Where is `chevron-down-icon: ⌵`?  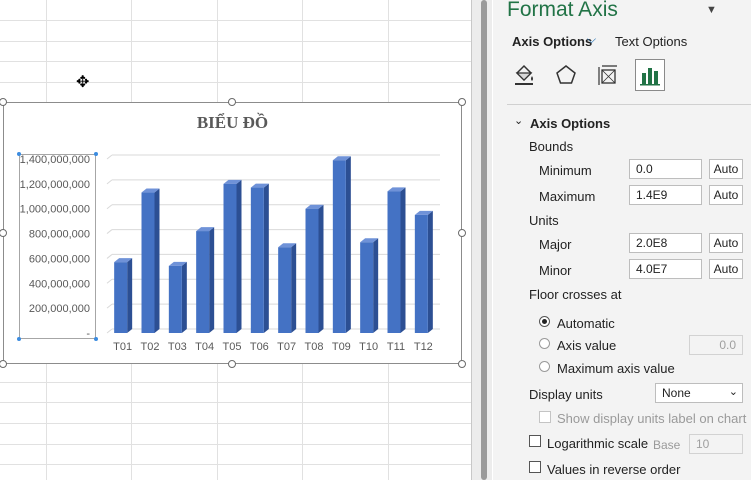 chevron-down-icon: ⌵ is located at coordinates (591, 39).